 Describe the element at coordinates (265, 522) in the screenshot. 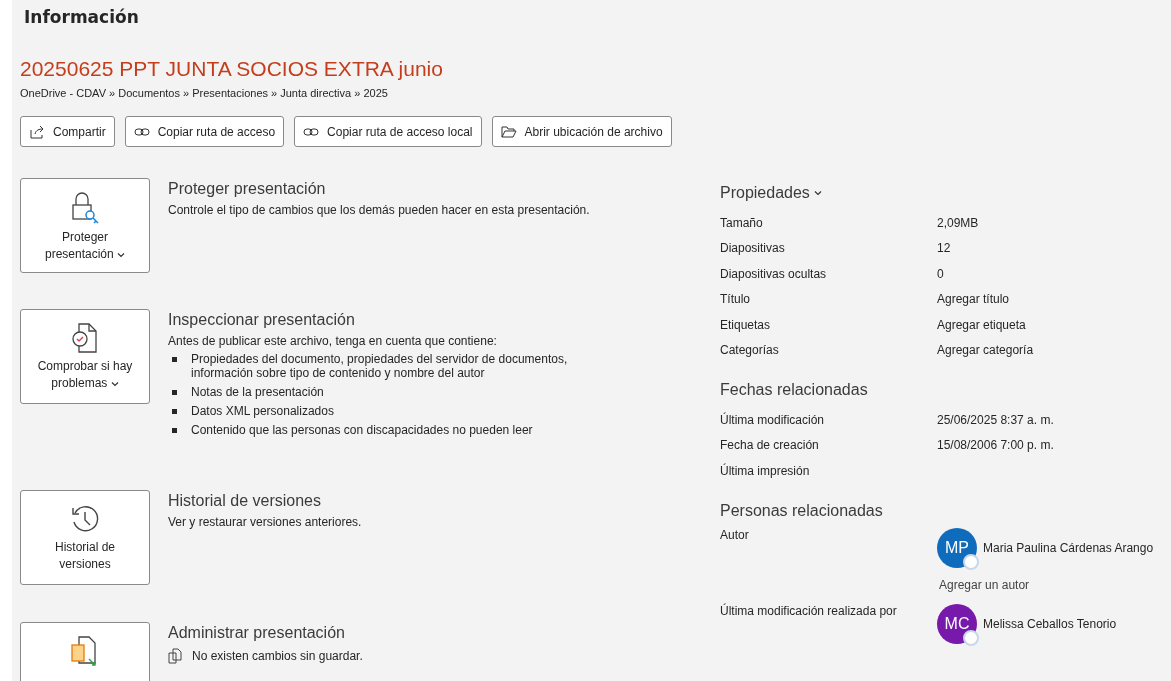

I see `section-description: Ver y restaurar versiones anteriores.` at that location.